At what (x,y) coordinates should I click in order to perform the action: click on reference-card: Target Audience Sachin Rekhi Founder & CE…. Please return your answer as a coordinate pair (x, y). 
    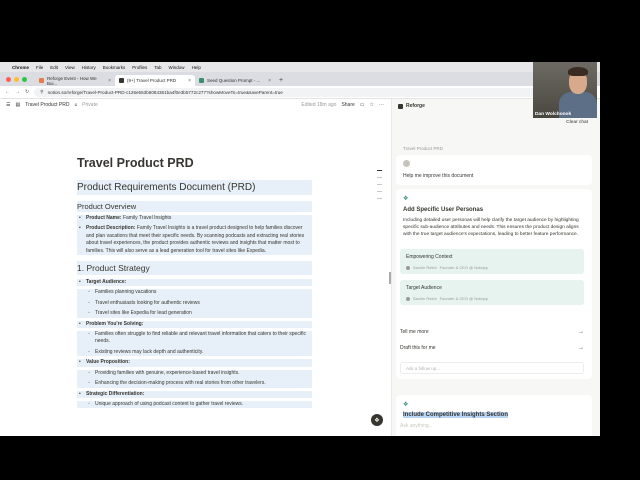
    Looking at the image, I should click on (492, 292).